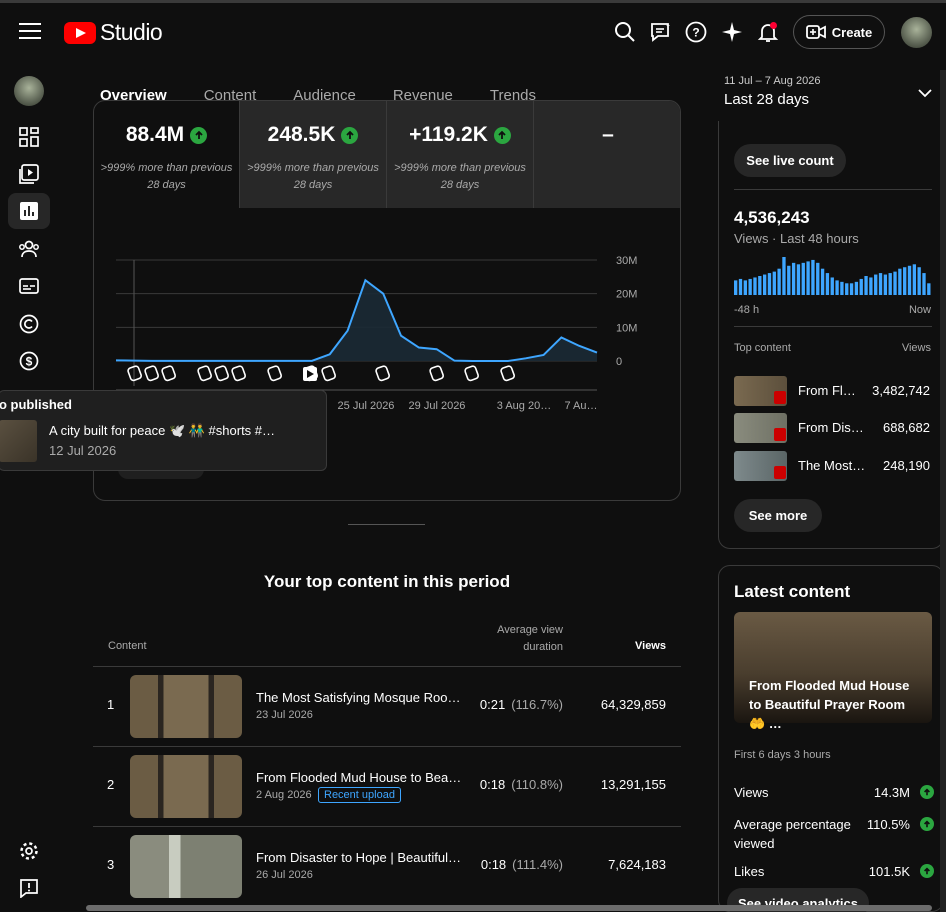 The height and width of the screenshot is (912, 946). What do you see at coordinates (747, 310) in the screenshot?
I see `axis-start: -48 h` at bounding box center [747, 310].